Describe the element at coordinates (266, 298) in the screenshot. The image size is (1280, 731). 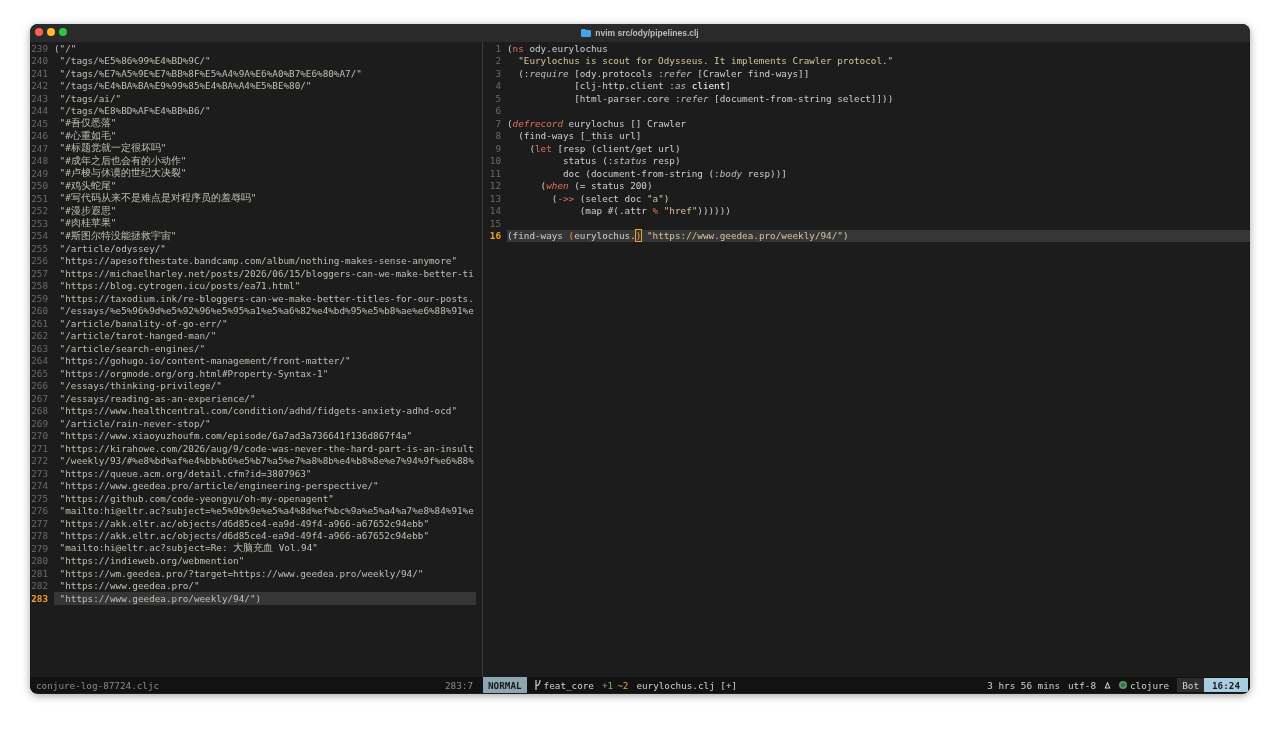
I see `code-line: "https://taxodium.ink/re-bloggers-can-we-make-better-titles-for-our-posts.` at that location.